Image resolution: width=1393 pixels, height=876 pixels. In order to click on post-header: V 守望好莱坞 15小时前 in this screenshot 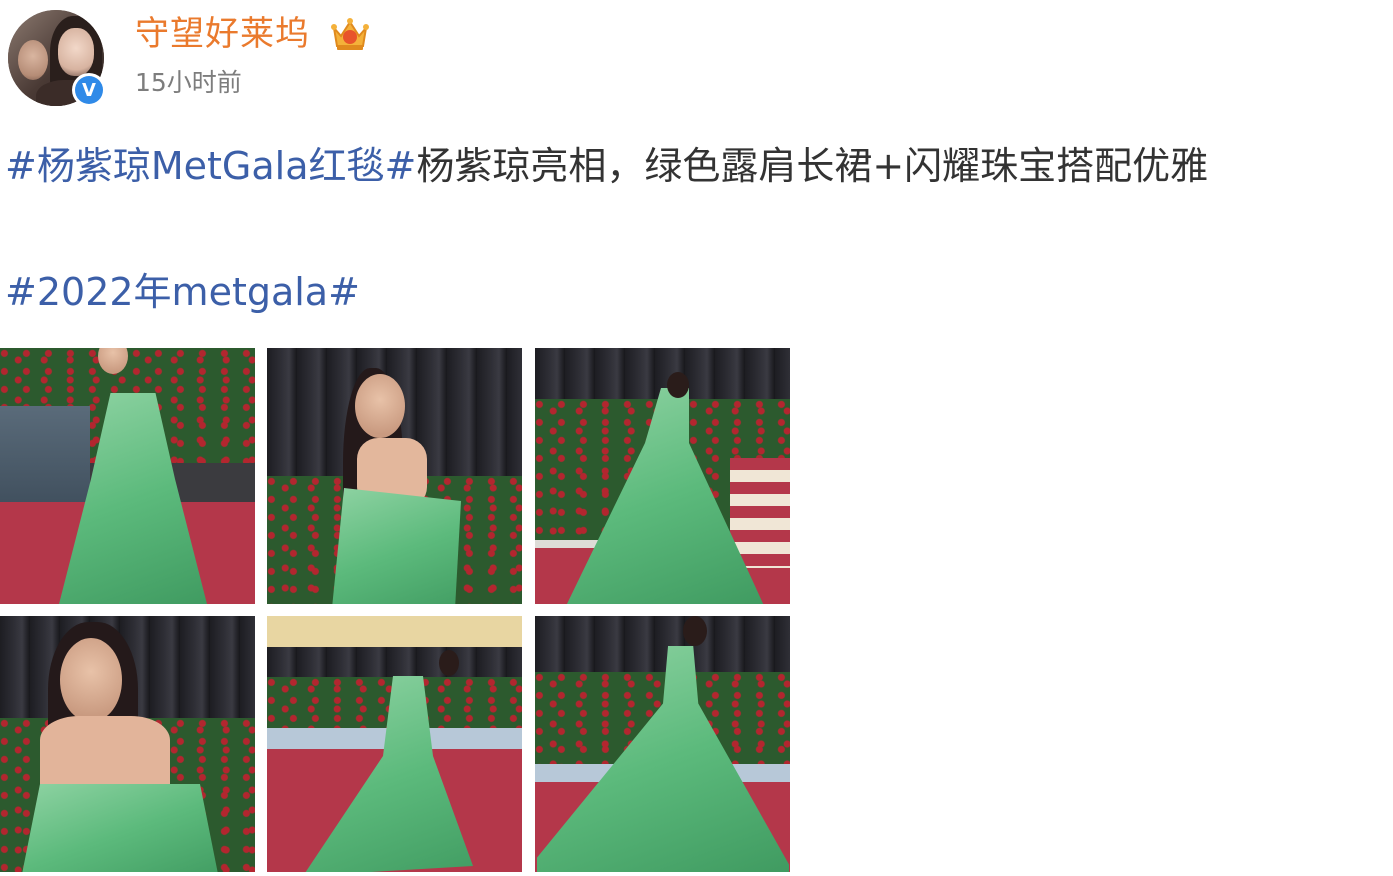, I will do `click(696, 60)`.